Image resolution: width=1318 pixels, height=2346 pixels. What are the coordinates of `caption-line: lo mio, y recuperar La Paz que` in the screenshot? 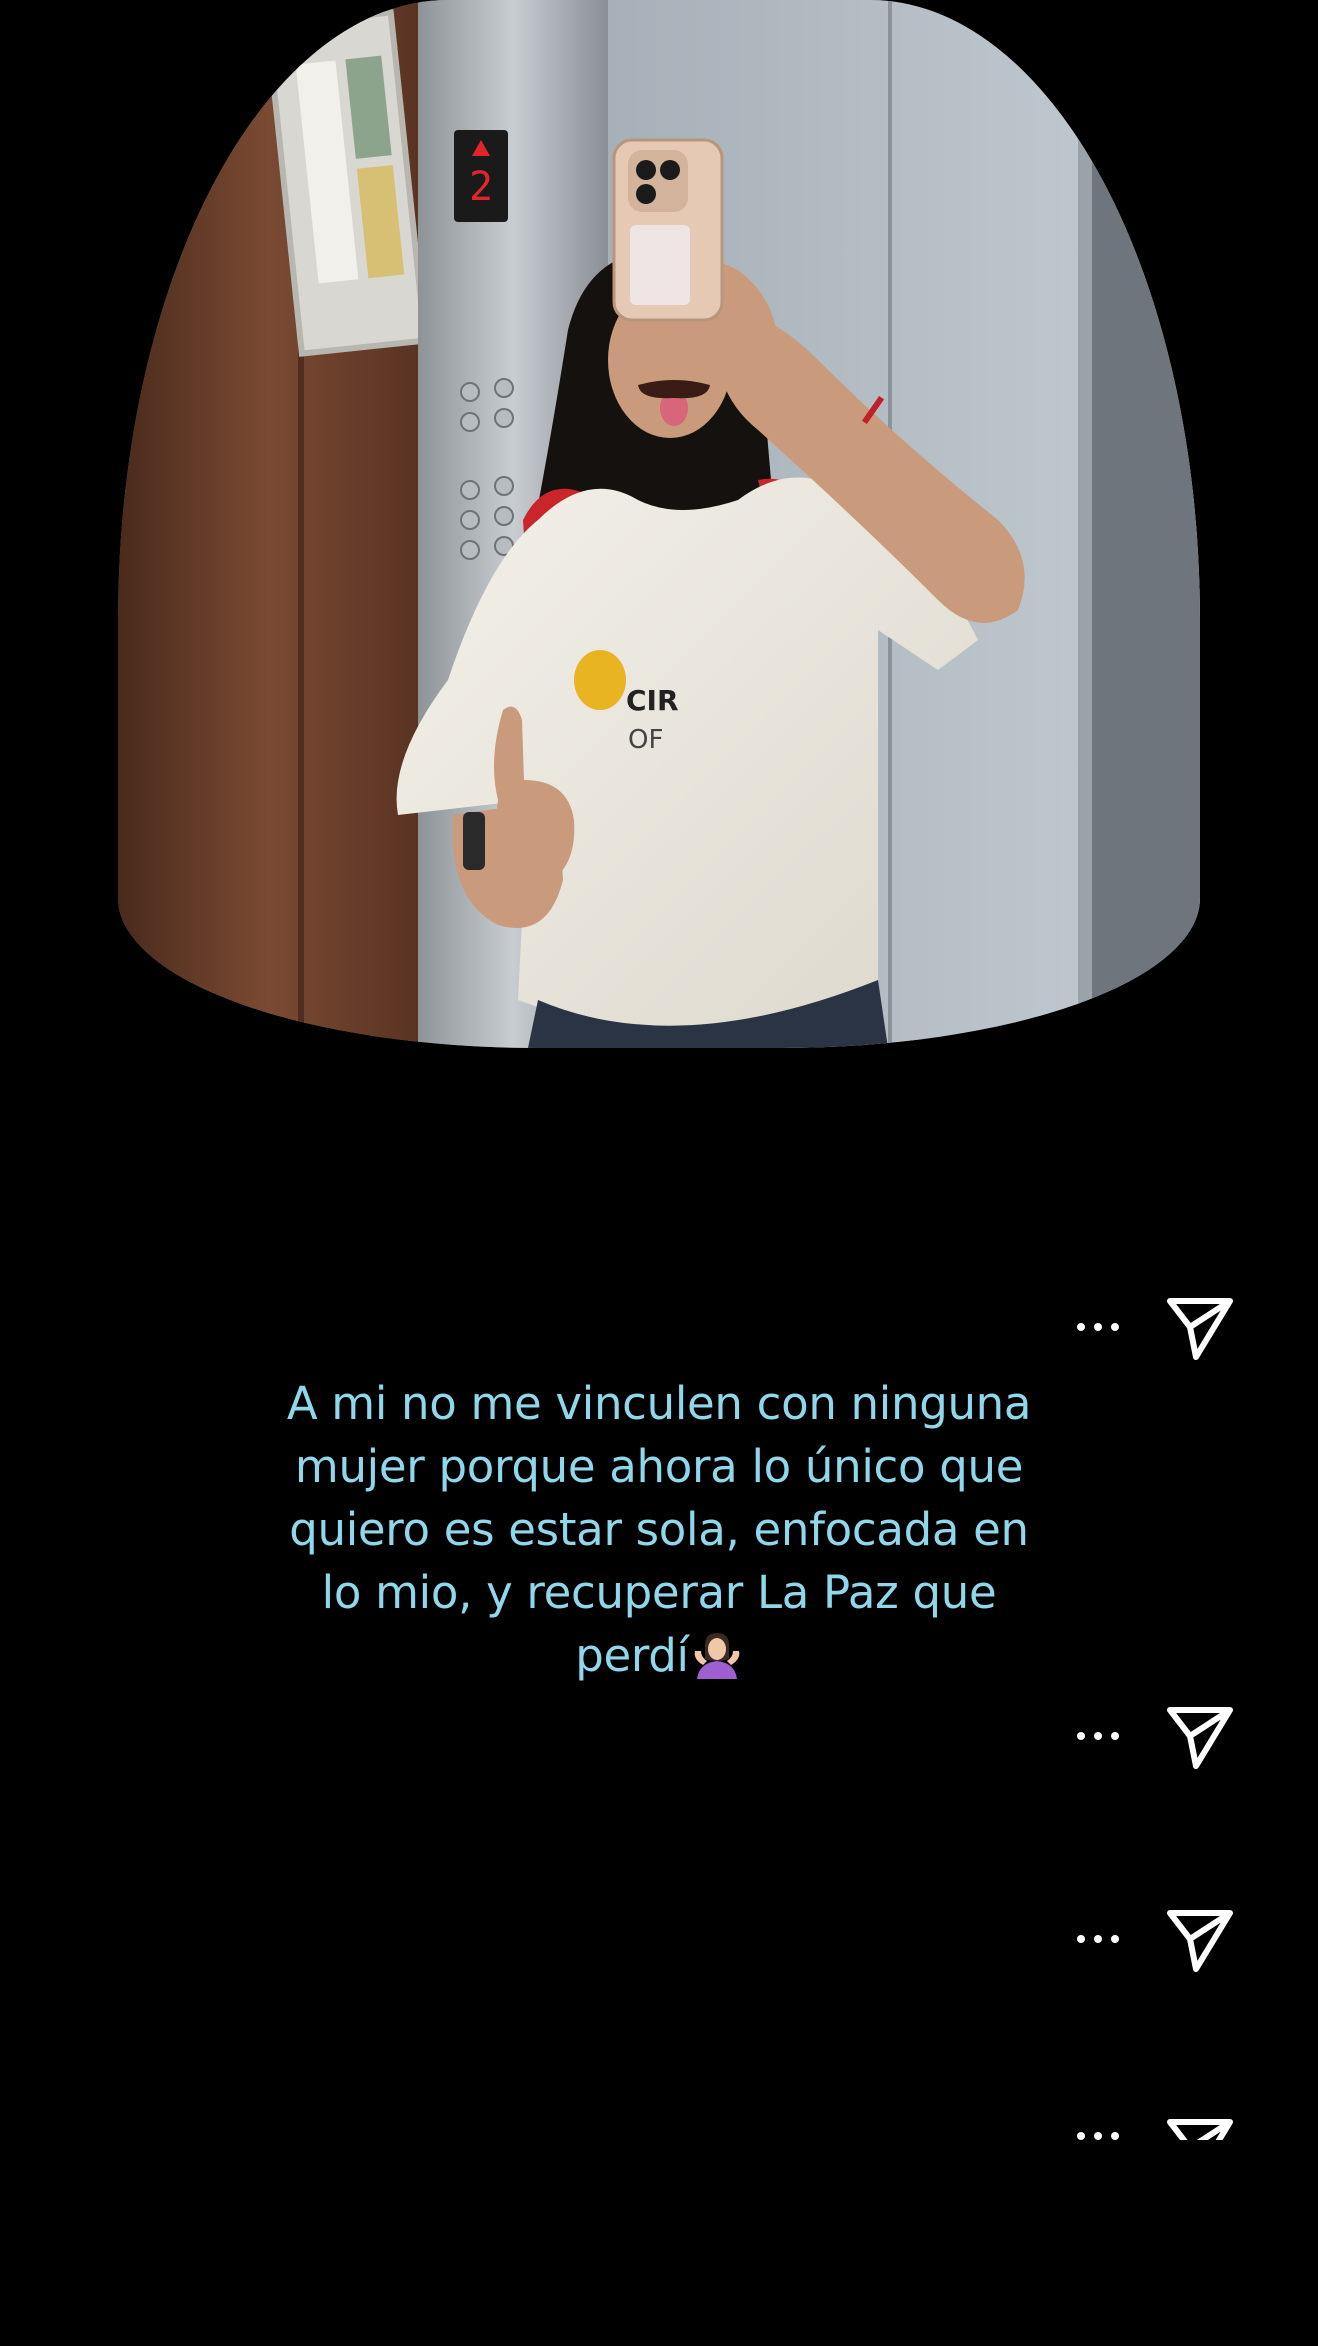 It's located at (659, 1592).